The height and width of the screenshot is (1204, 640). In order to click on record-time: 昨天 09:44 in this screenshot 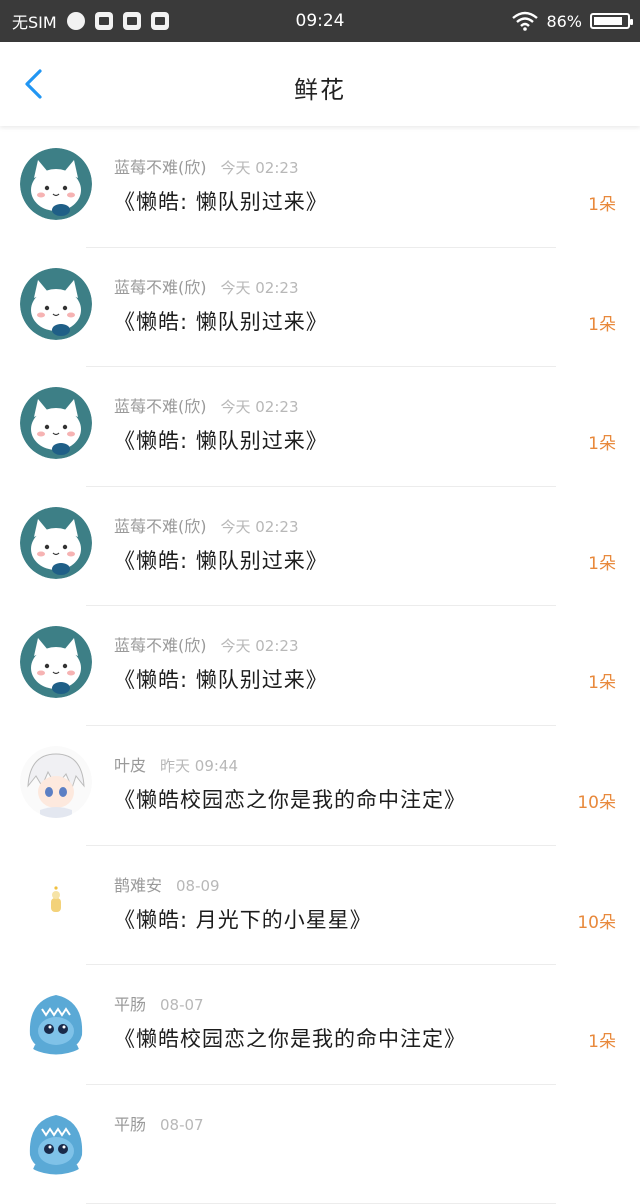, I will do `click(199, 765)`.